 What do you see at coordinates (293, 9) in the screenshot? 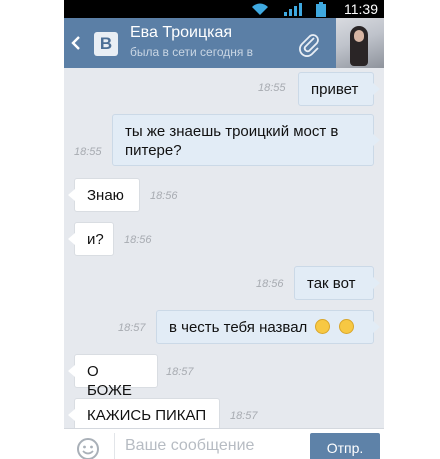
I see `signal-icon` at bounding box center [293, 9].